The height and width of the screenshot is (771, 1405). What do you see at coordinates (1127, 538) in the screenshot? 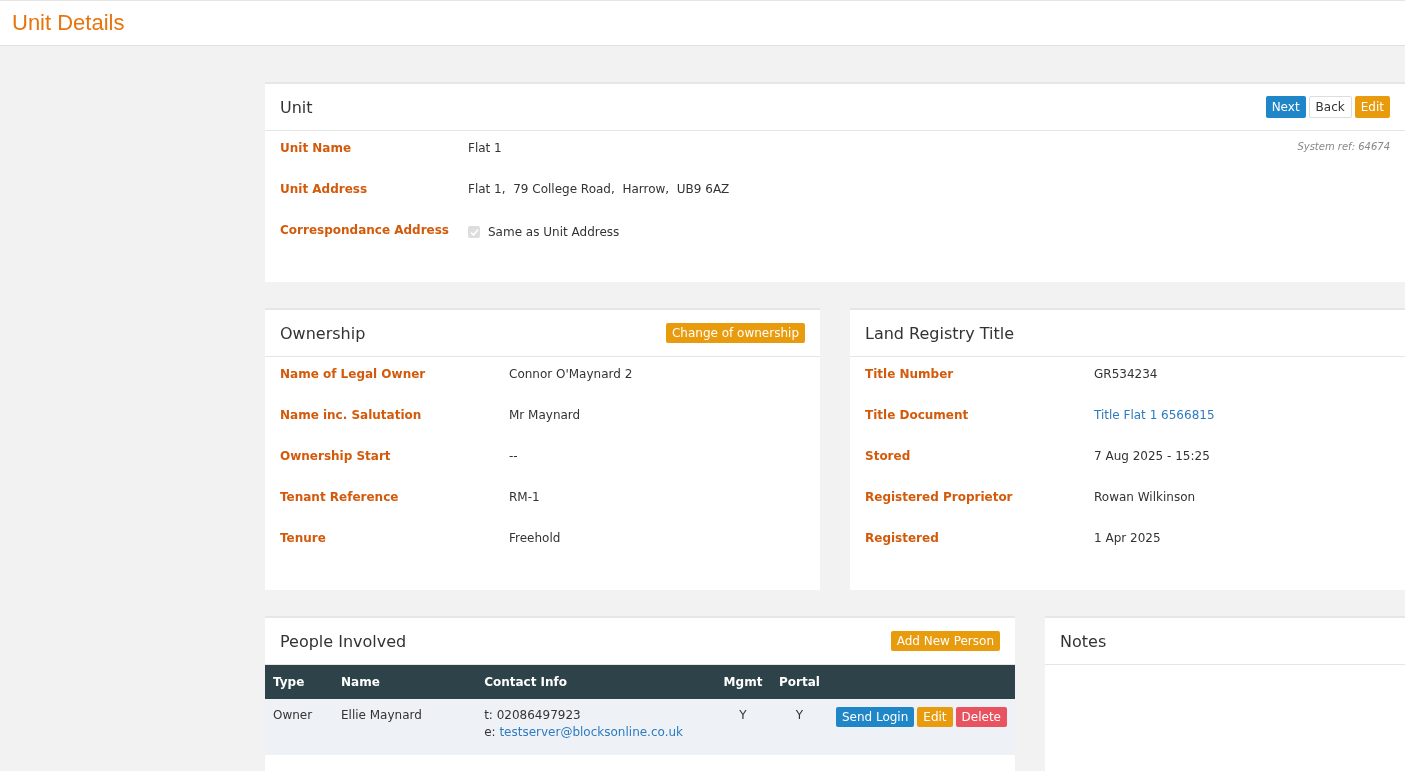
I see `field-value: 1 Apr 2025` at bounding box center [1127, 538].